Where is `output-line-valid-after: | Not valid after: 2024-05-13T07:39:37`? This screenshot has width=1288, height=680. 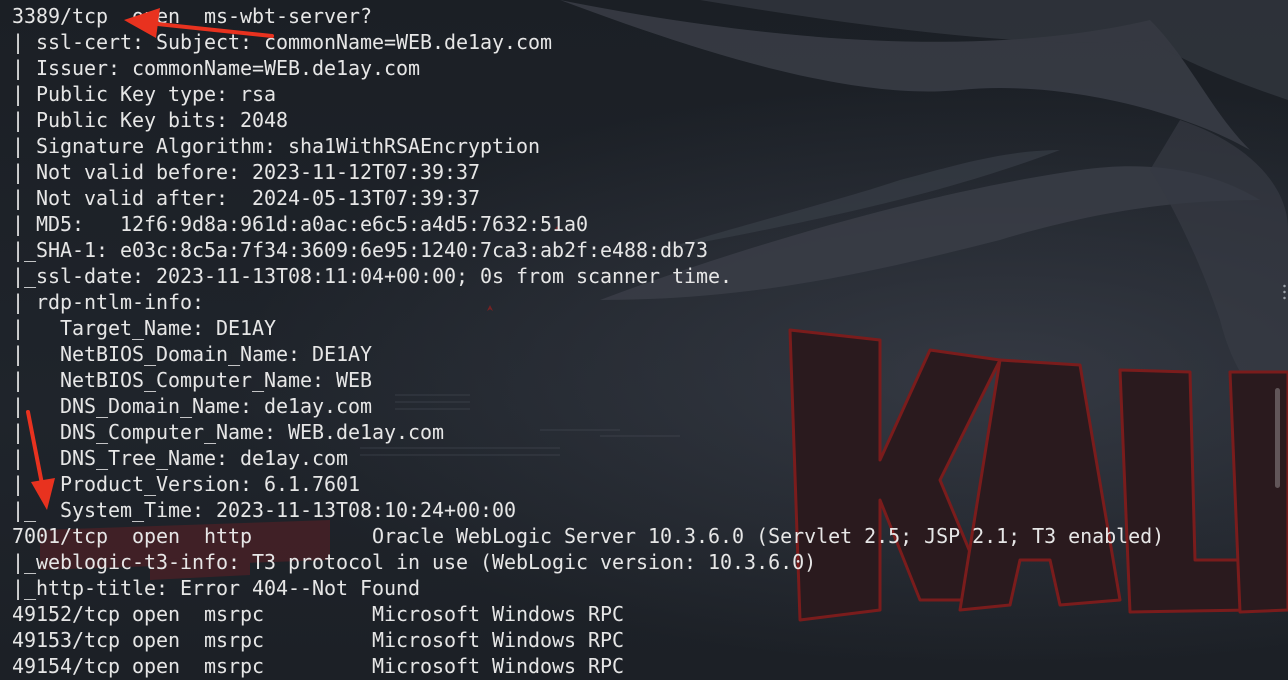 output-line-valid-after: | Not valid after: 2024-05-13T07:39:37 is located at coordinates (246, 198).